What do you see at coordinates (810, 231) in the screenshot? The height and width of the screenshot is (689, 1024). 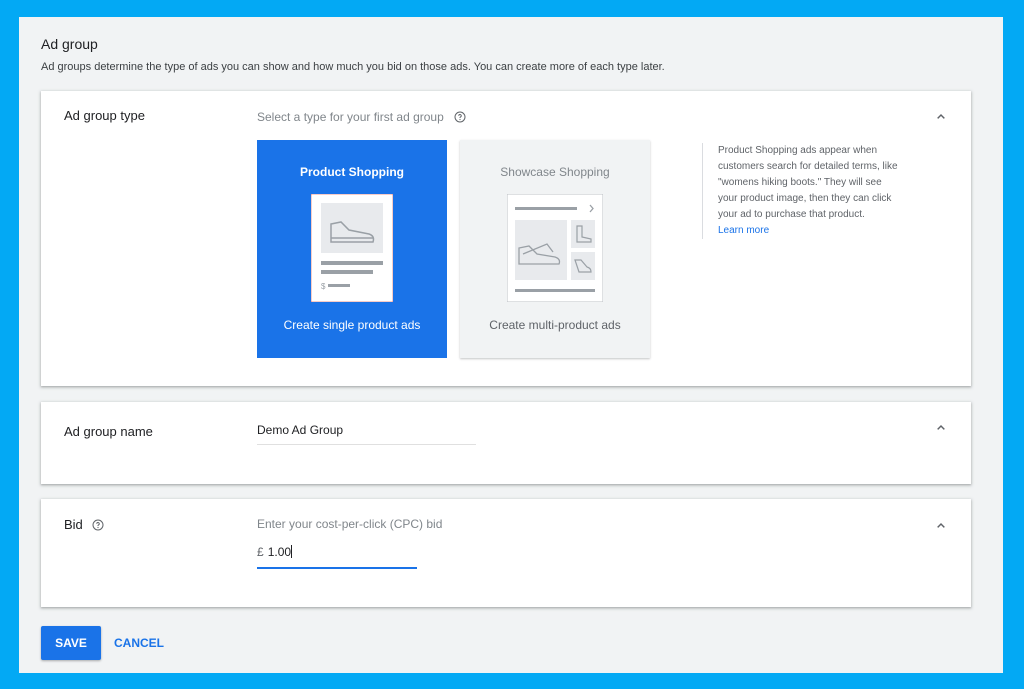 I see `learn-more-link: Learn more` at bounding box center [810, 231].